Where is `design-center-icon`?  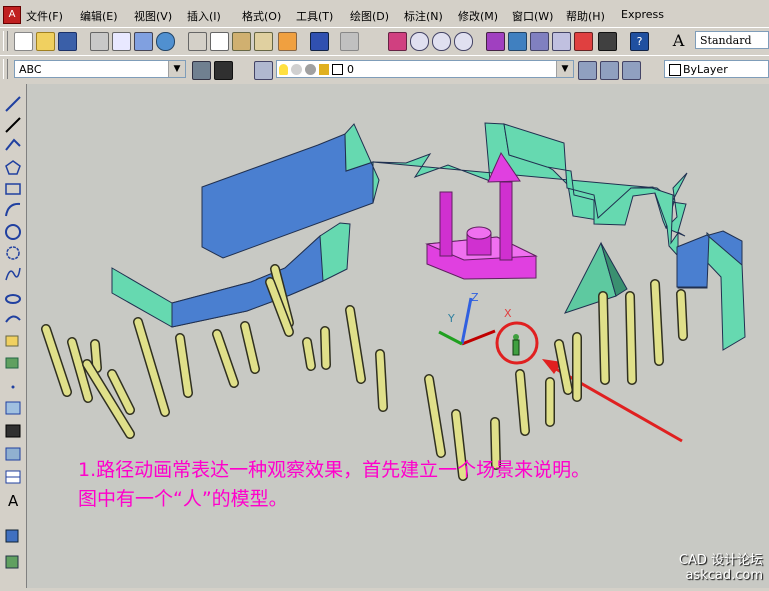
design-center-icon is located at coordinates (517, 41).